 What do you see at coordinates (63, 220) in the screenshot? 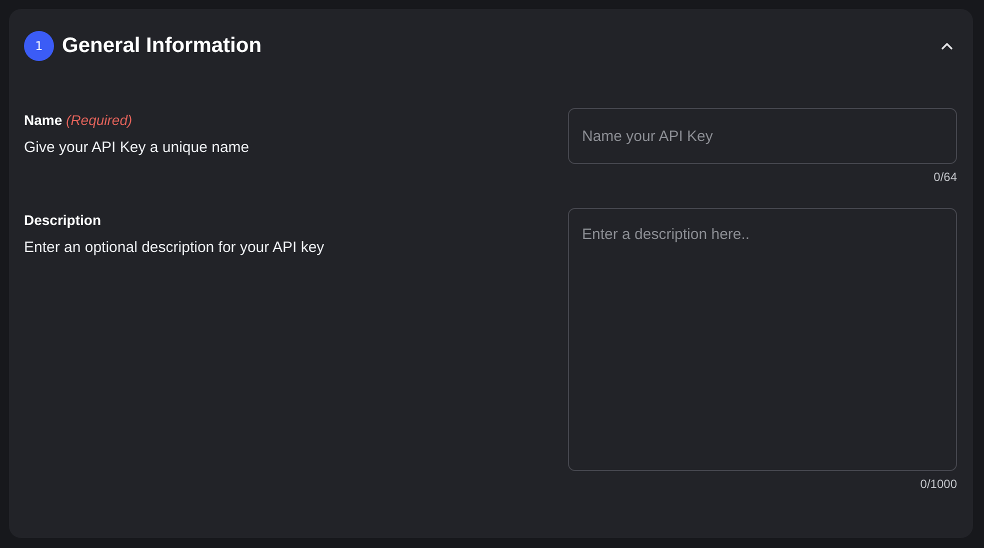
I see `field-label: Description` at bounding box center [63, 220].